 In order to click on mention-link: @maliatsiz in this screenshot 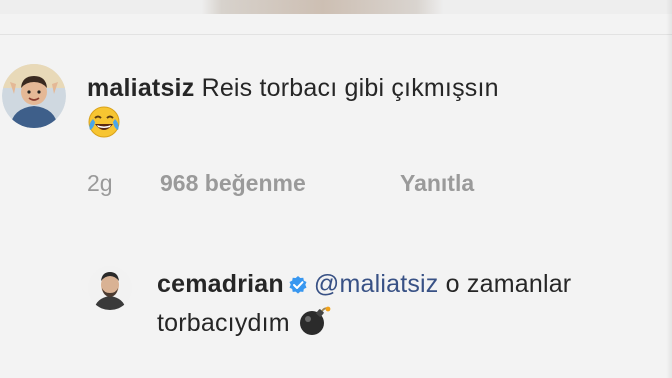, I will do `click(376, 284)`.